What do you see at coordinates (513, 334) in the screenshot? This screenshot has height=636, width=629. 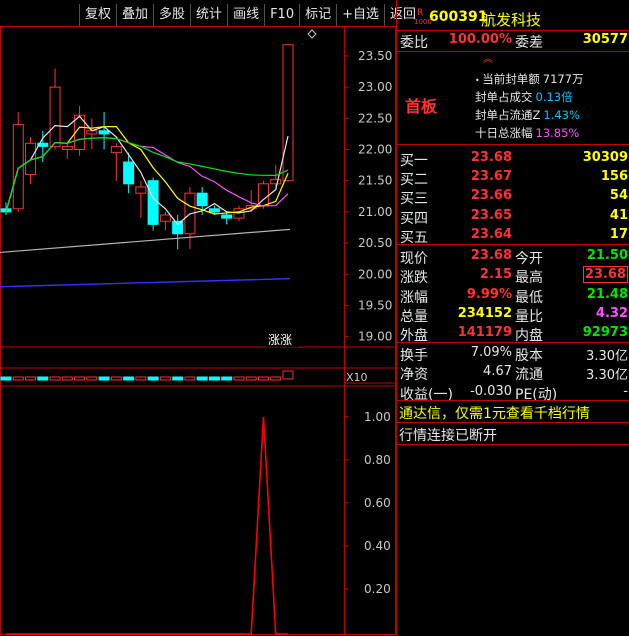 I see `quote-row: 外盘 141179 内盘 92973` at bounding box center [513, 334].